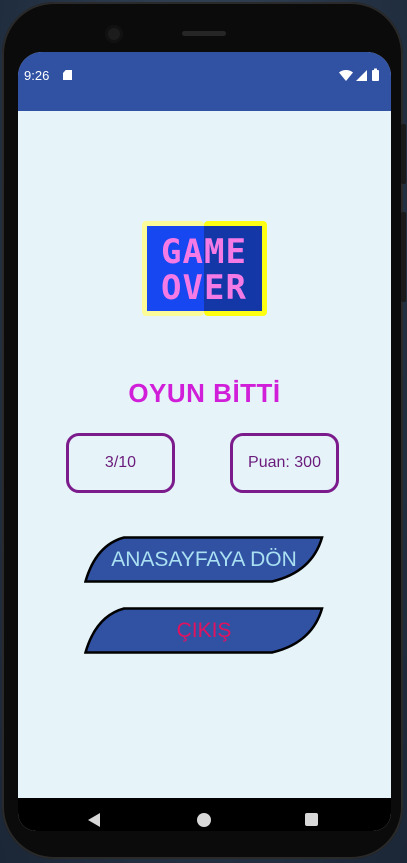  I want to click on sd-card-icon, so click(67, 75).